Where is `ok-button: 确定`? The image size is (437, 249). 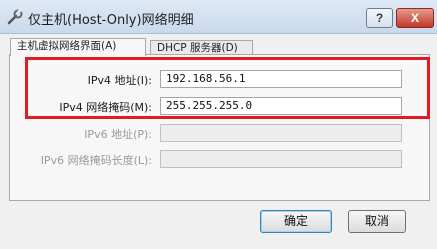 ok-button: 确定 is located at coordinates (296, 221).